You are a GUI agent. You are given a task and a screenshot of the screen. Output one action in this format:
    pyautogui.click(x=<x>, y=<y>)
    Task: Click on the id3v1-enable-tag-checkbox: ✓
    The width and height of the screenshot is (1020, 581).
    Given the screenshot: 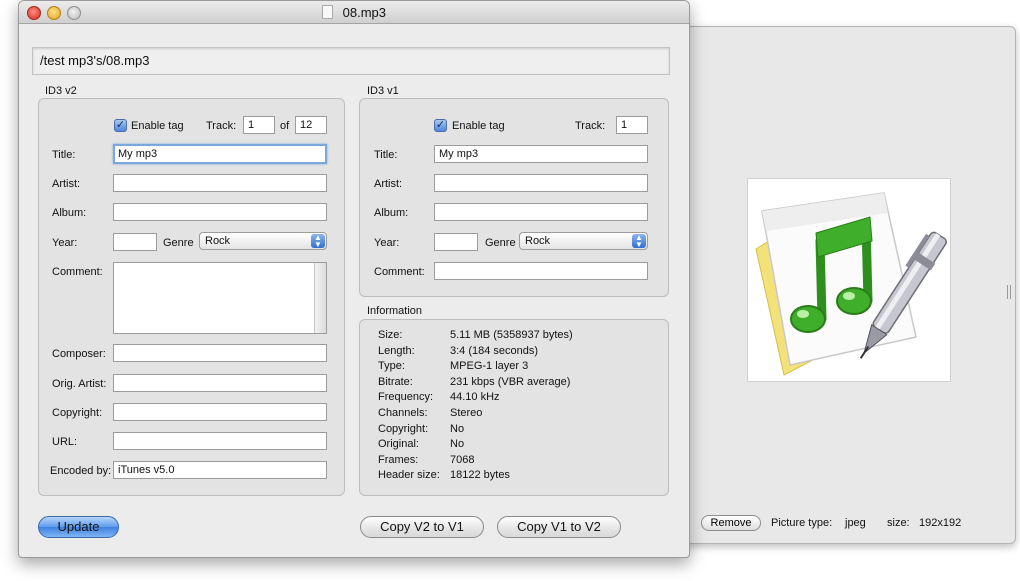 What is the action you would take?
    pyautogui.click(x=440, y=125)
    